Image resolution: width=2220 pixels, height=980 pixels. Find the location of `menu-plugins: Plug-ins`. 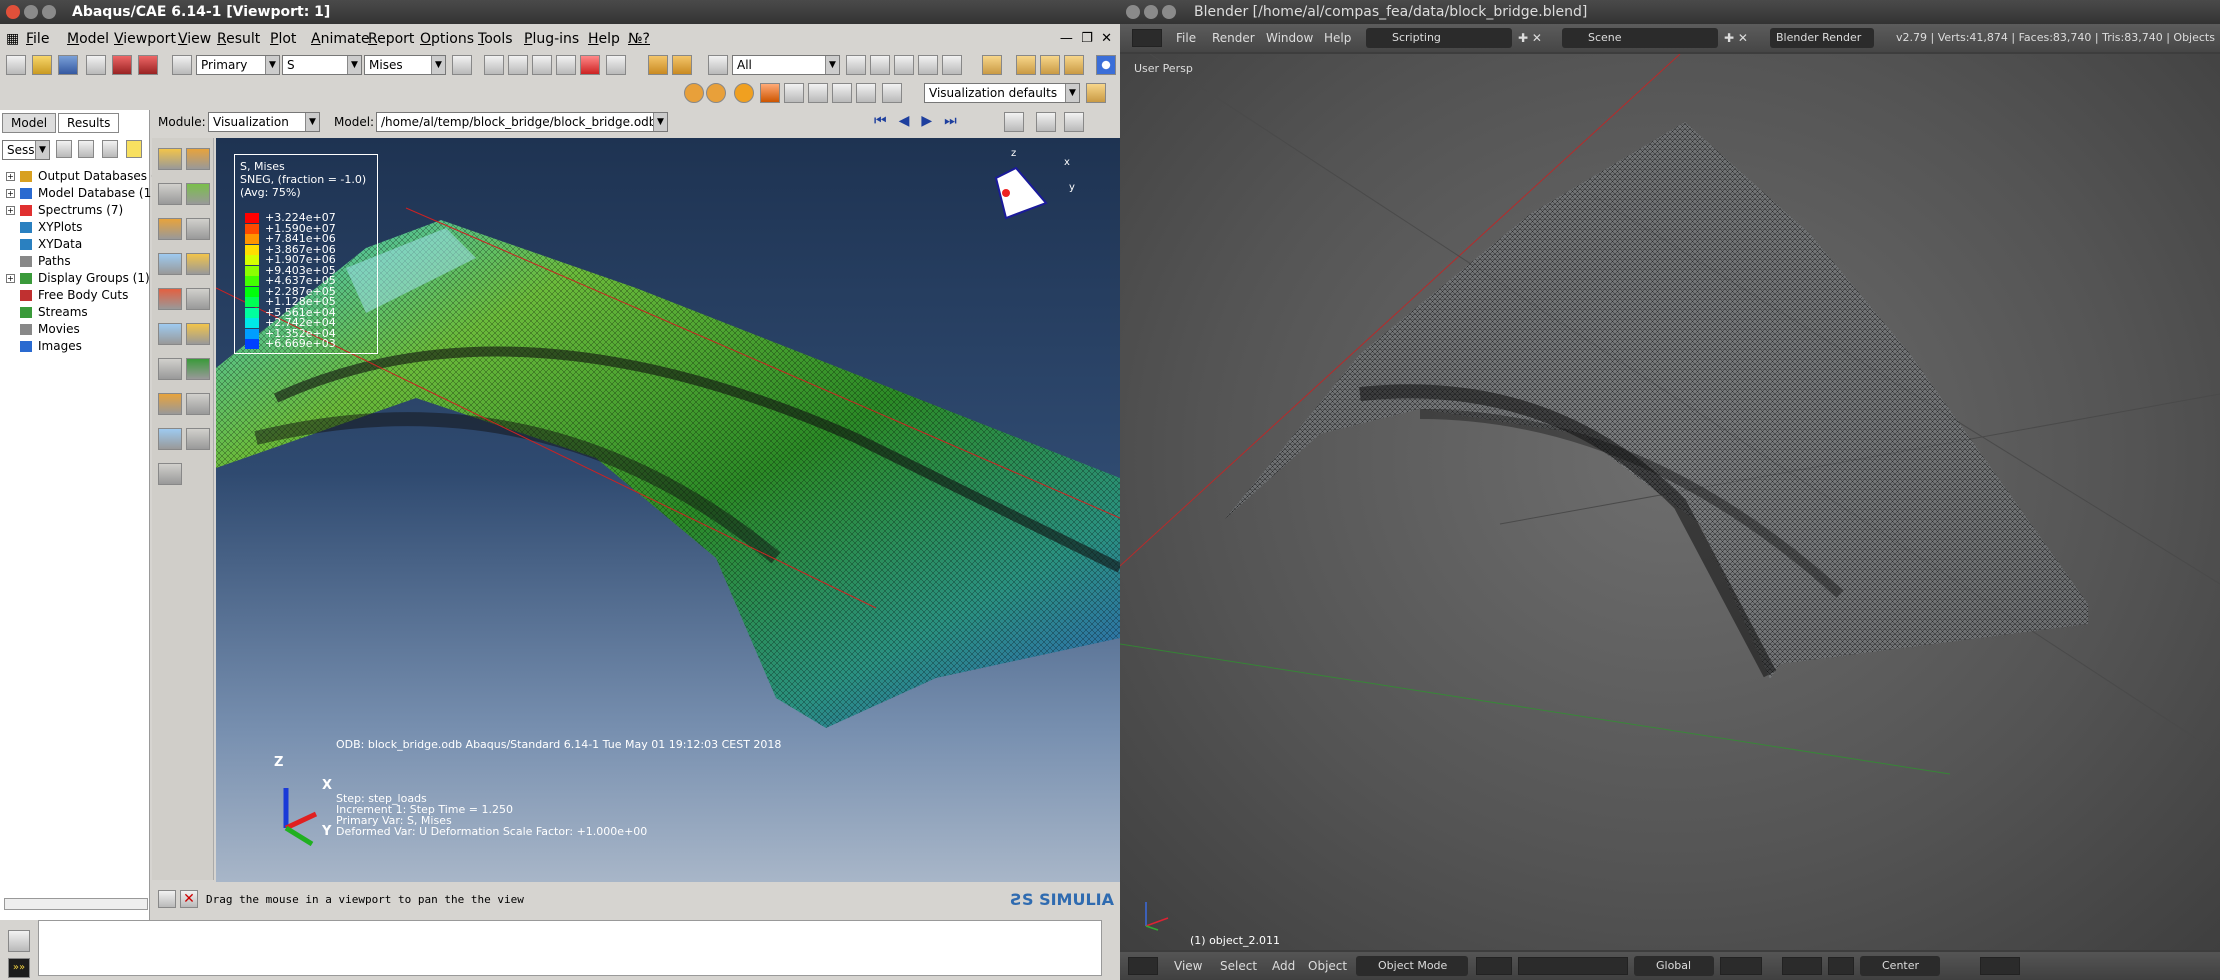

menu-plugins: Plug-ins is located at coordinates (551, 39).